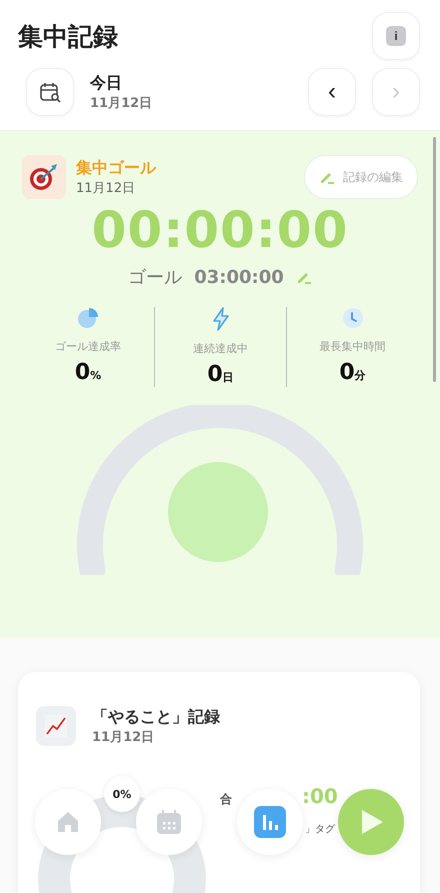  What do you see at coordinates (220, 230) in the screenshot?
I see `timer-display: 00:00:00` at bounding box center [220, 230].